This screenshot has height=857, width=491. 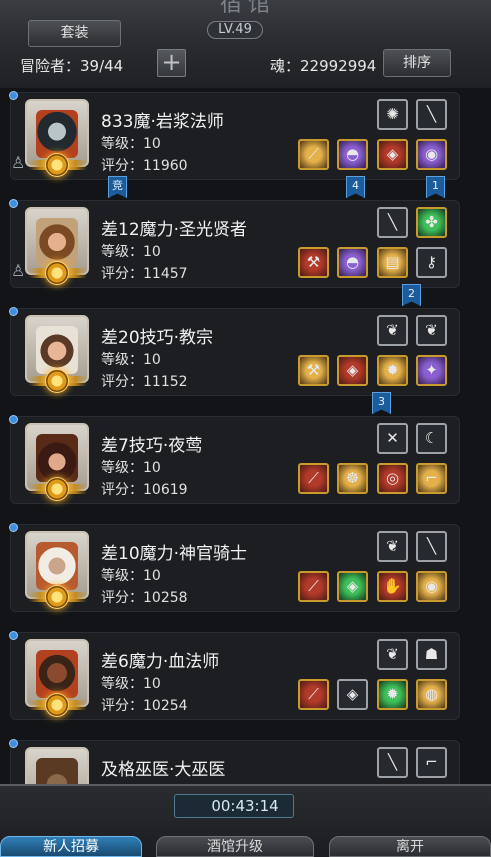 What do you see at coordinates (431, 654) in the screenshot?
I see `mask-icon: ☗` at bounding box center [431, 654].